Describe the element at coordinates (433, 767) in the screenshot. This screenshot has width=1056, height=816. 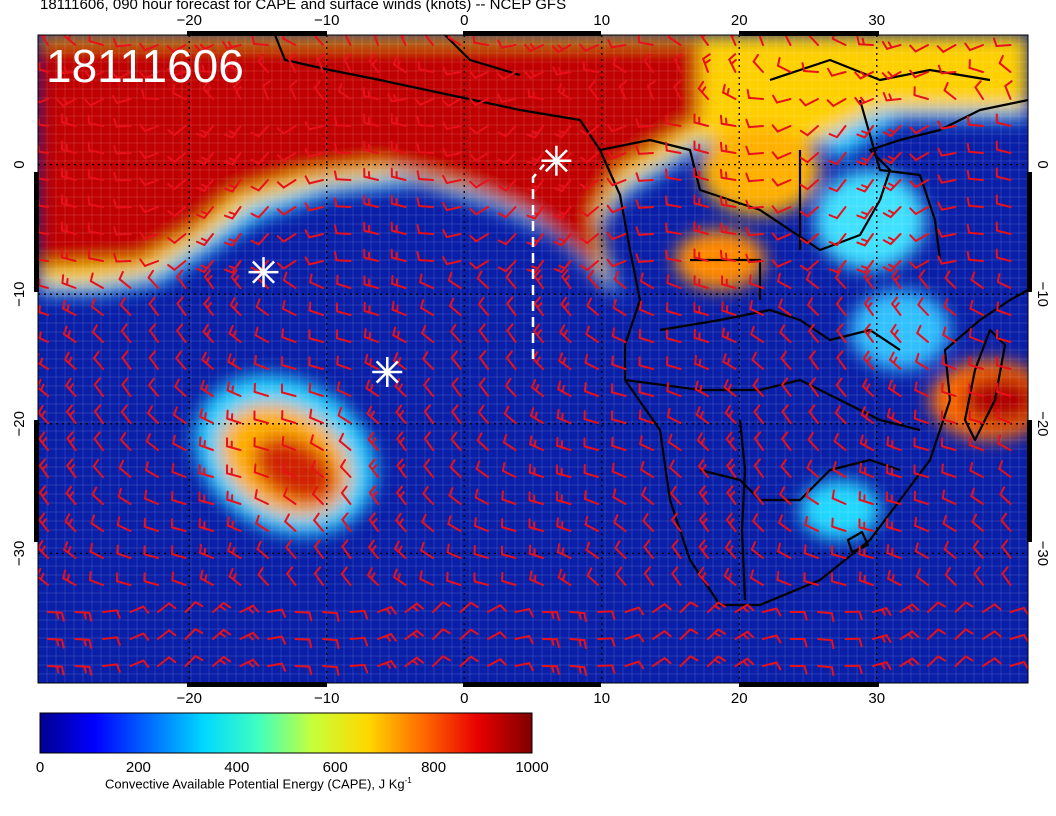
I see `colorbar-tick-label: 800` at that location.